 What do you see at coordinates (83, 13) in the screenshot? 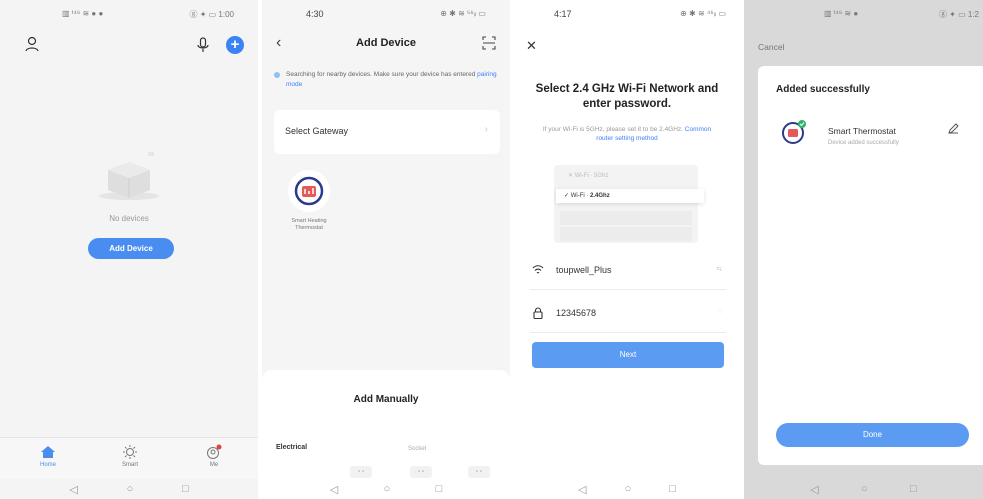
I see `status-icons-left: ▥ ᵗ⁴⁶ ≋ ● ●` at bounding box center [83, 13].